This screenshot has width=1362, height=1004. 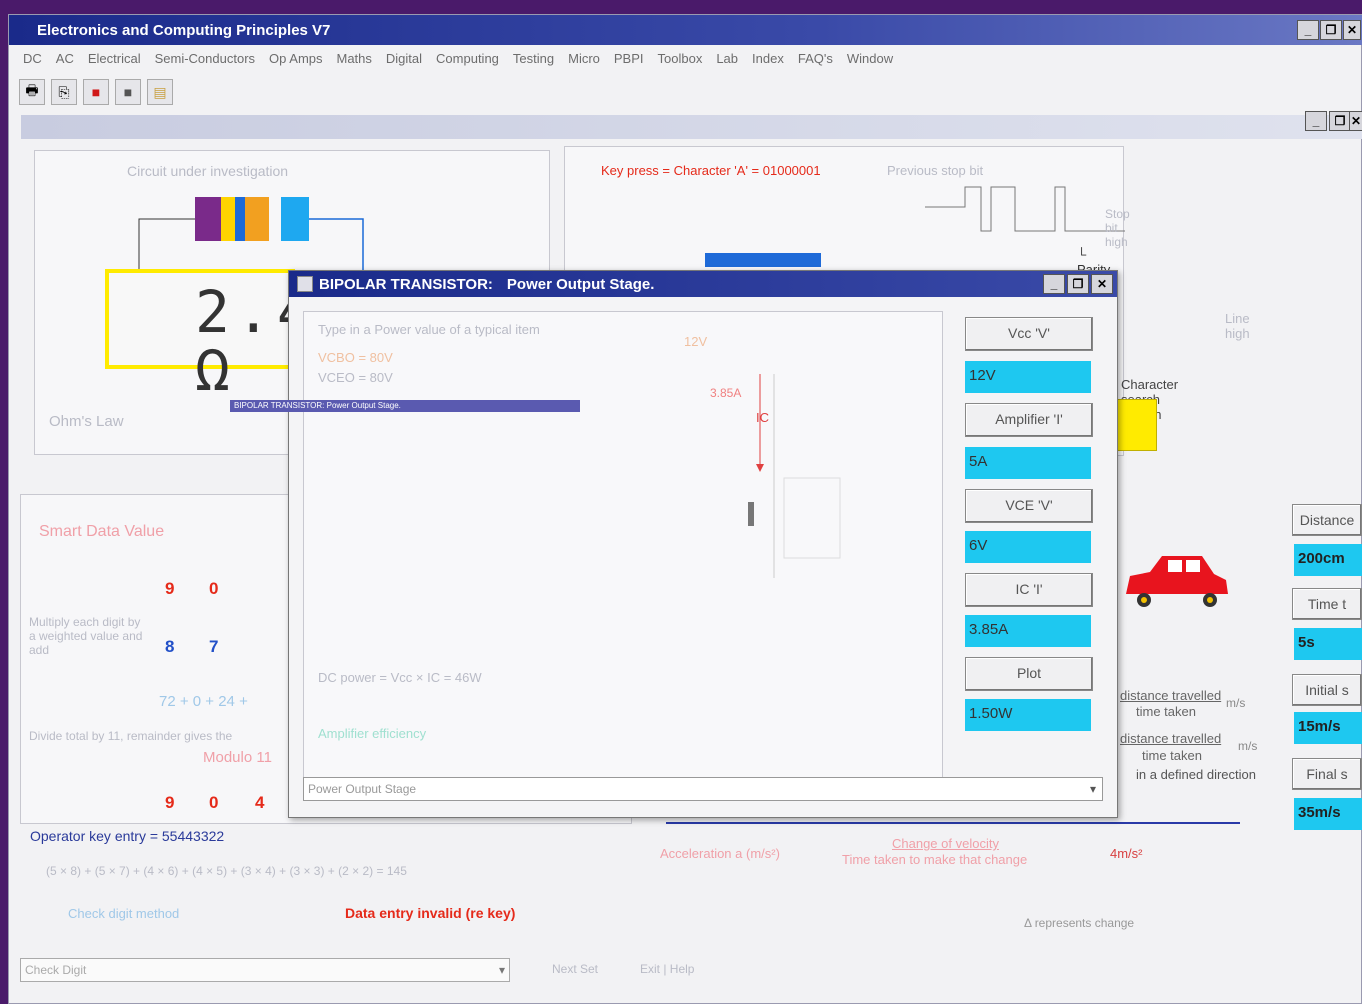 What do you see at coordinates (295, 58) in the screenshot?
I see `menu-item-op-amps: Op Amps` at bounding box center [295, 58].